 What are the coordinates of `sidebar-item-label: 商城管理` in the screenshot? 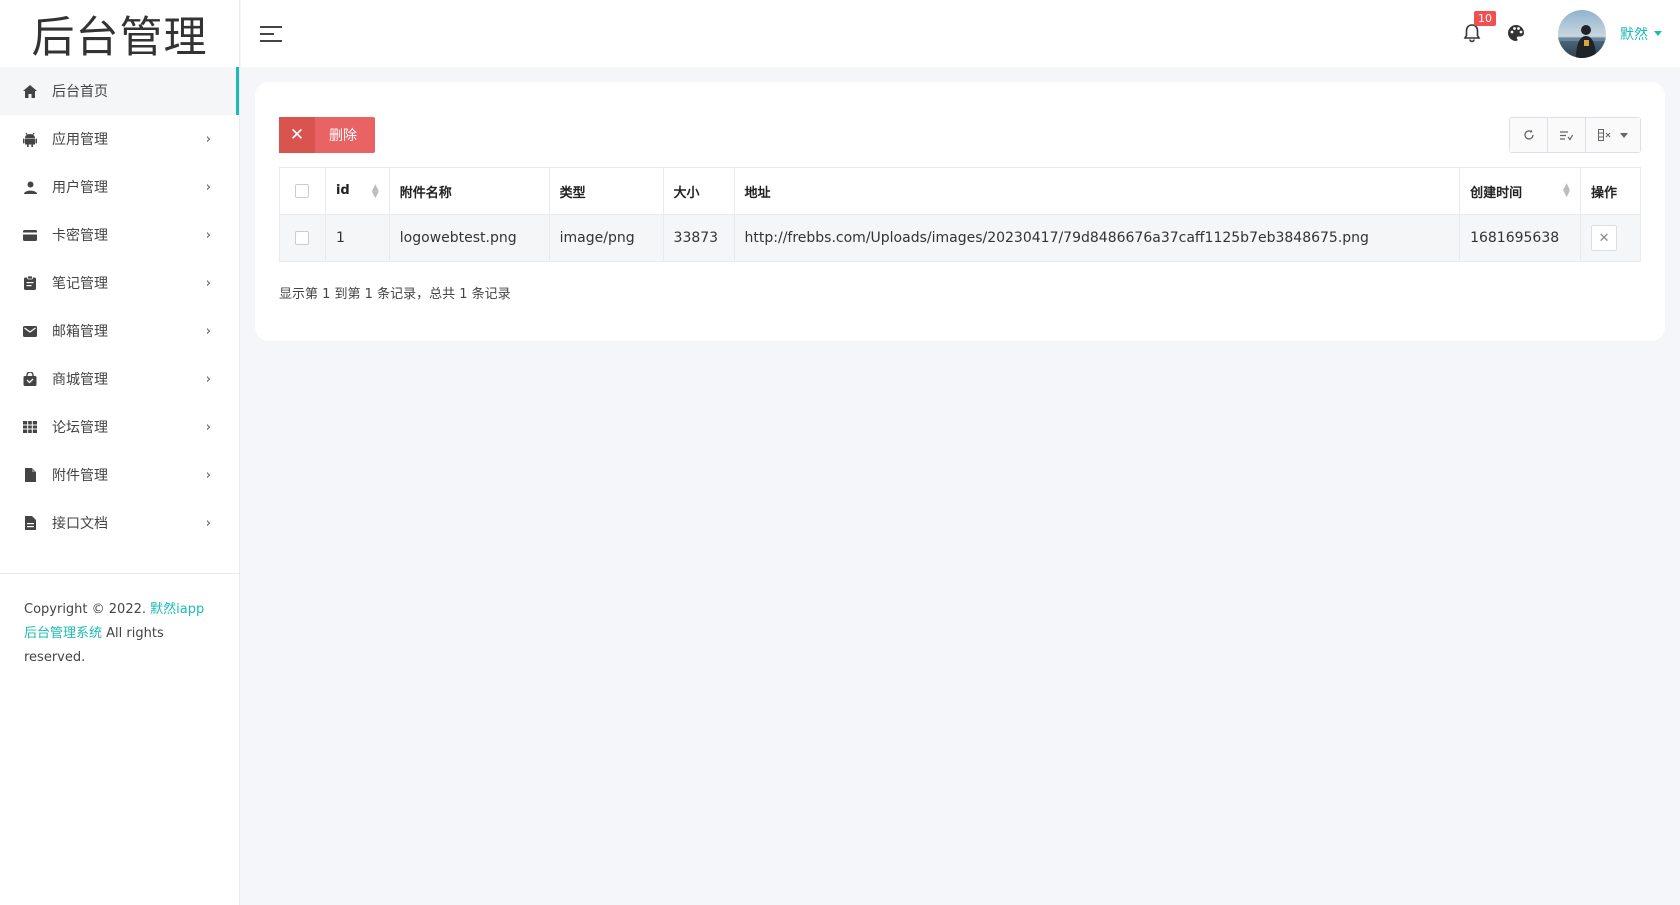 It's located at (80, 380).